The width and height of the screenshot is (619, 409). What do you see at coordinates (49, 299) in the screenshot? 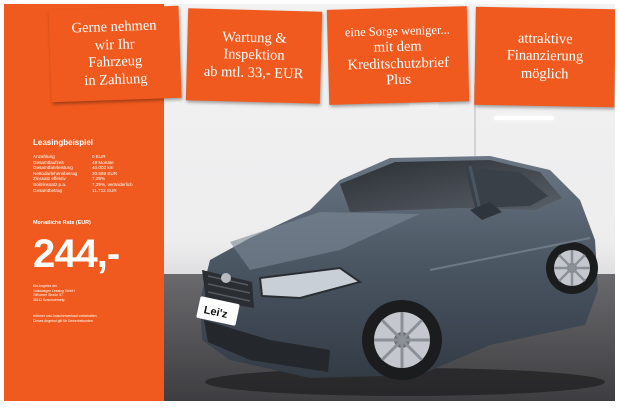
I see `provider-line: 38112 Braunschweig` at bounding box center [49, 299].